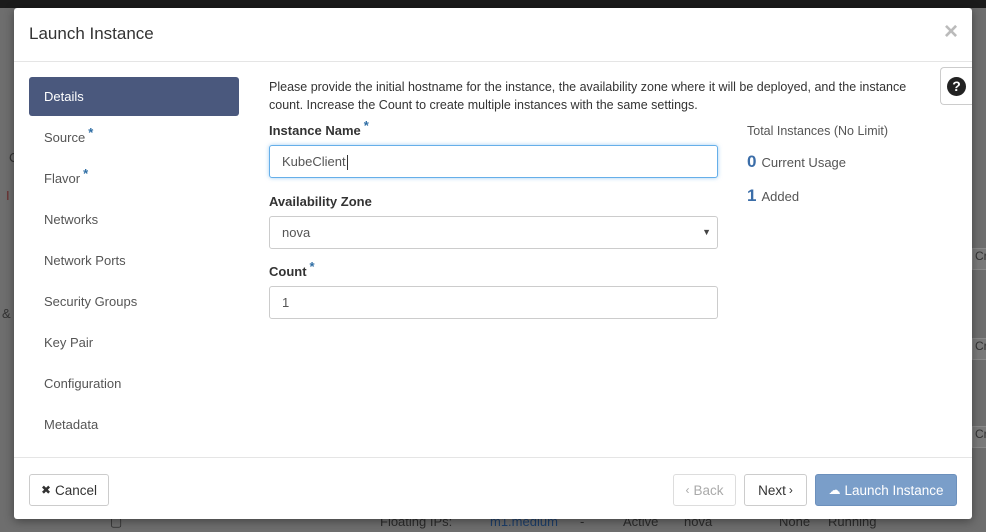 This screenshot has height=532, width=986. Describe the element at coordinates (134, 219) in the screenshot. I see `nav-item-networks: Networks` at that location.